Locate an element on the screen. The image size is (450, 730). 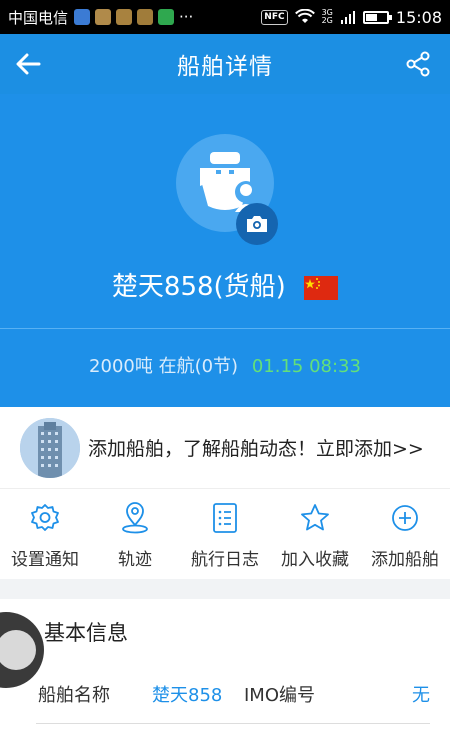
signal-icon is located at coordinates (347, 17).